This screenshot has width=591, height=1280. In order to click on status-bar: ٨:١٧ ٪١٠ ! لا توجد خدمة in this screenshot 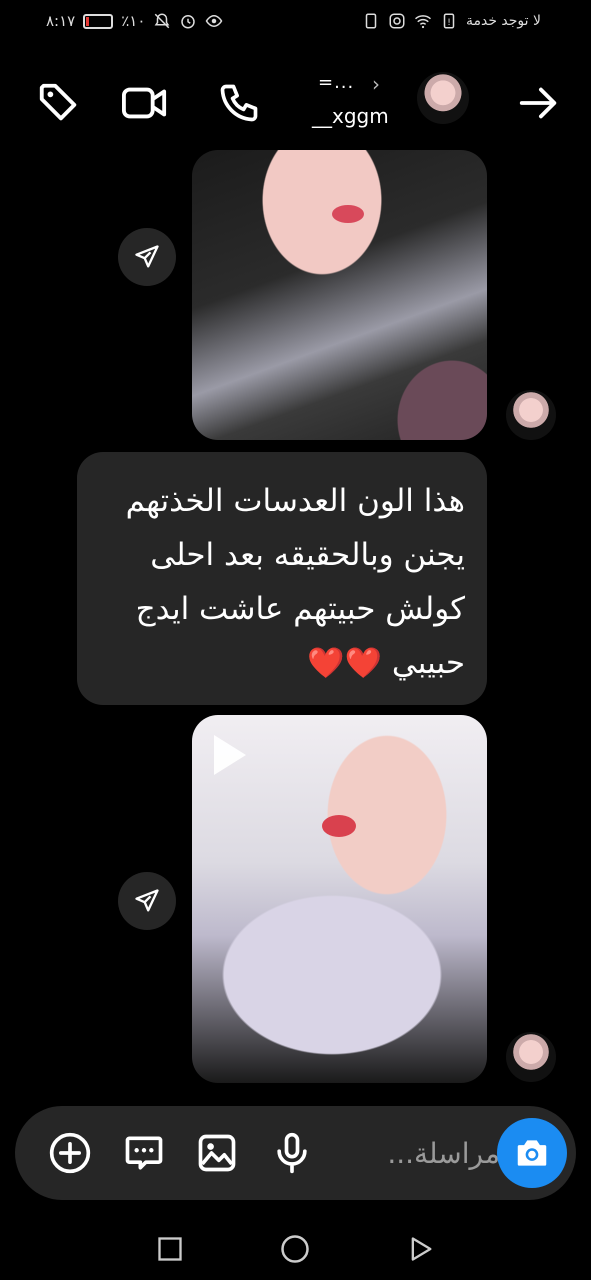, I will do `click(295, 22)`.